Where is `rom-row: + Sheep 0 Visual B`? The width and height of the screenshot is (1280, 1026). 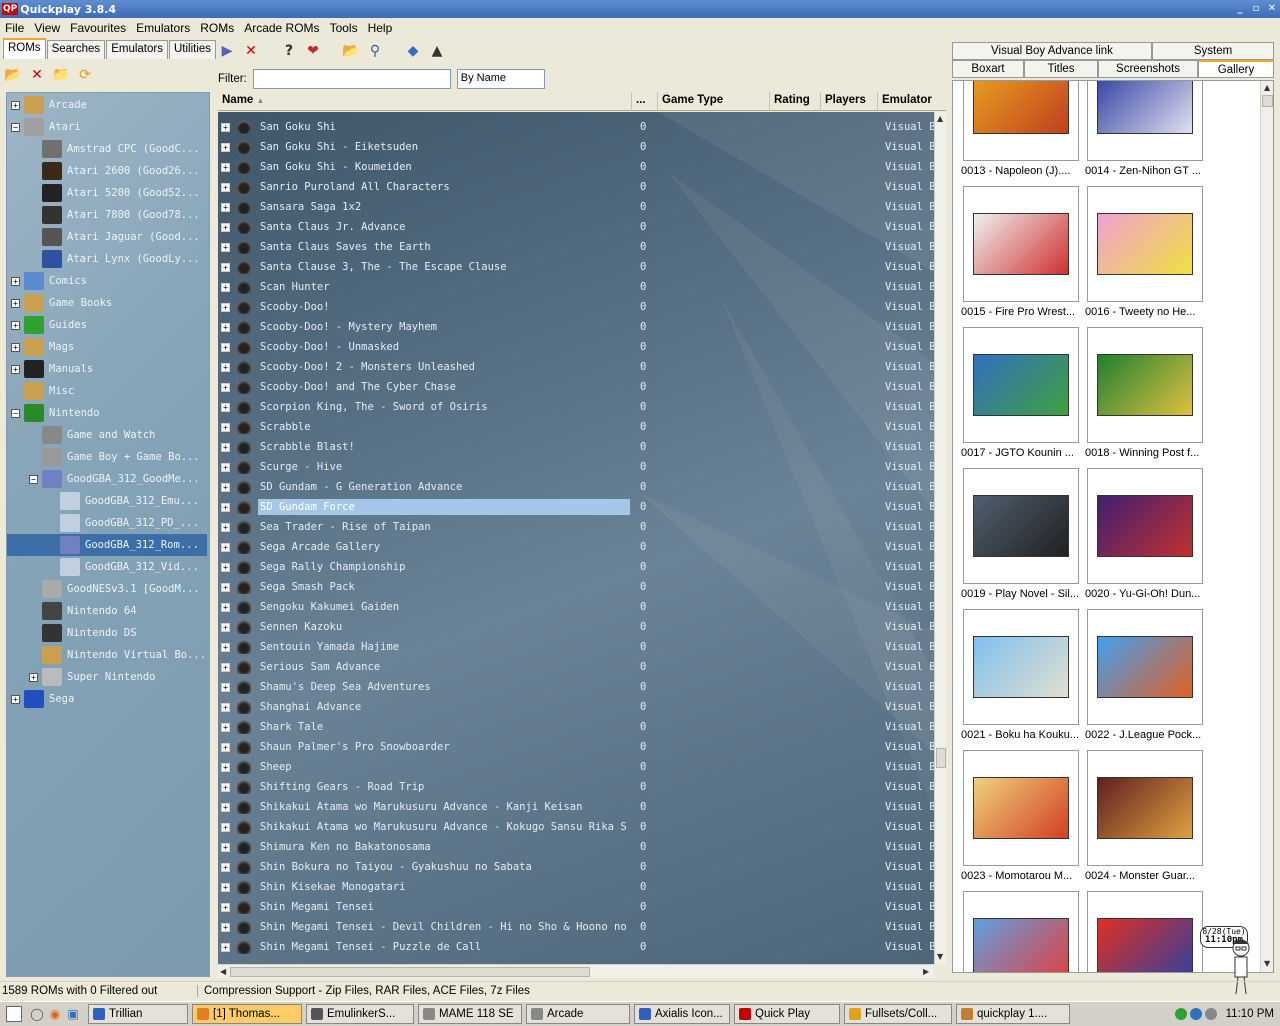
rom-row: + Sheep 0 Visual B is located at coordinates (576, 767).